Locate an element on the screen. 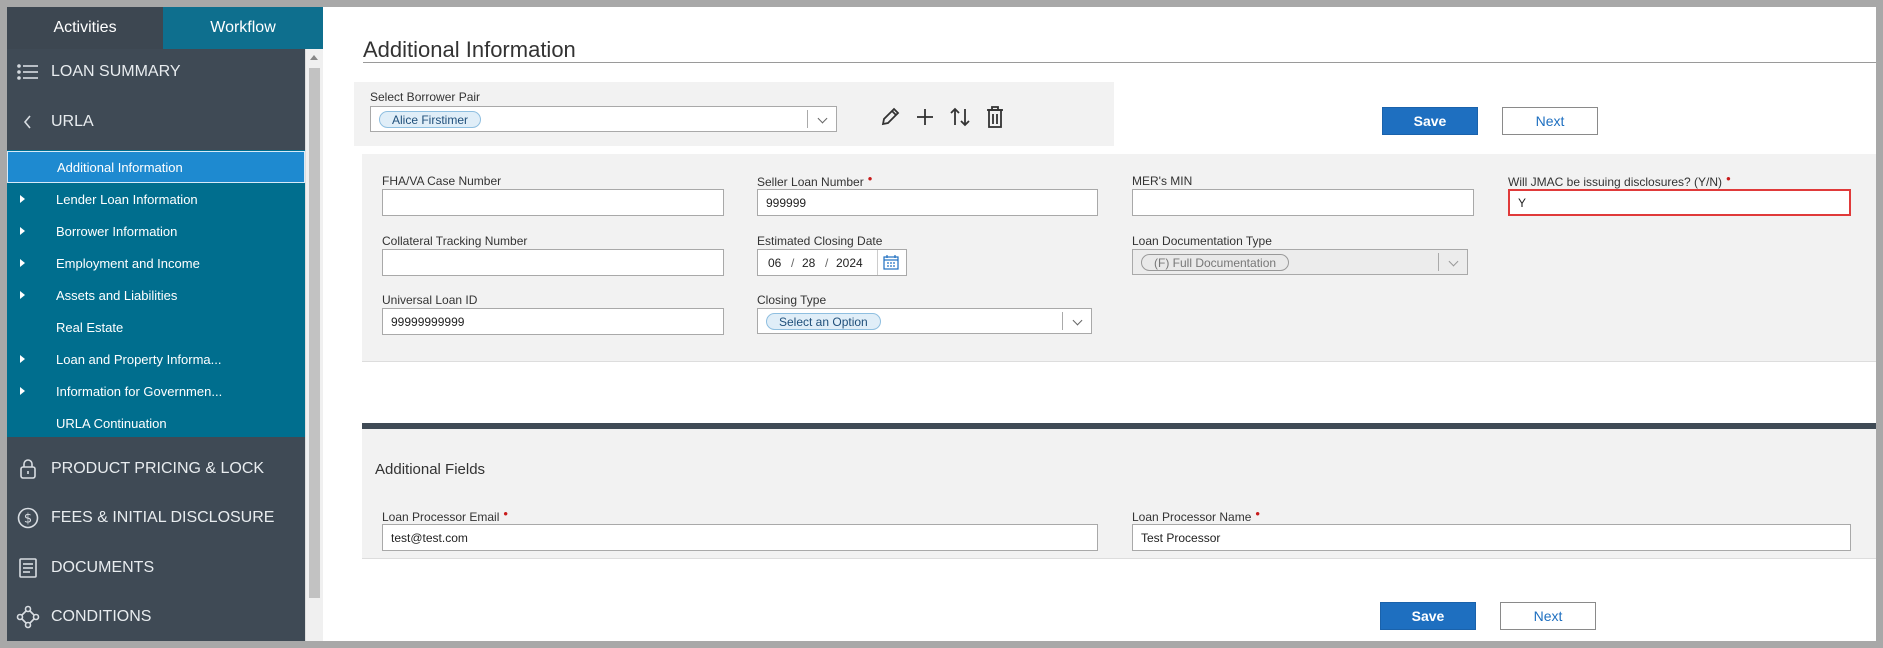 This screenshot has height=648, width=1883. save-button-bottom: Save is located at coordinates (1428, 616).